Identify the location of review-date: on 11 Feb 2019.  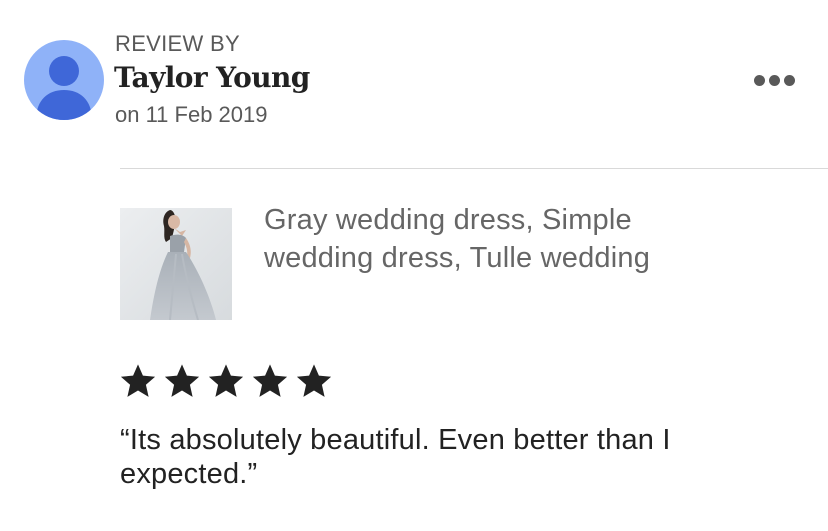
(191, 114).